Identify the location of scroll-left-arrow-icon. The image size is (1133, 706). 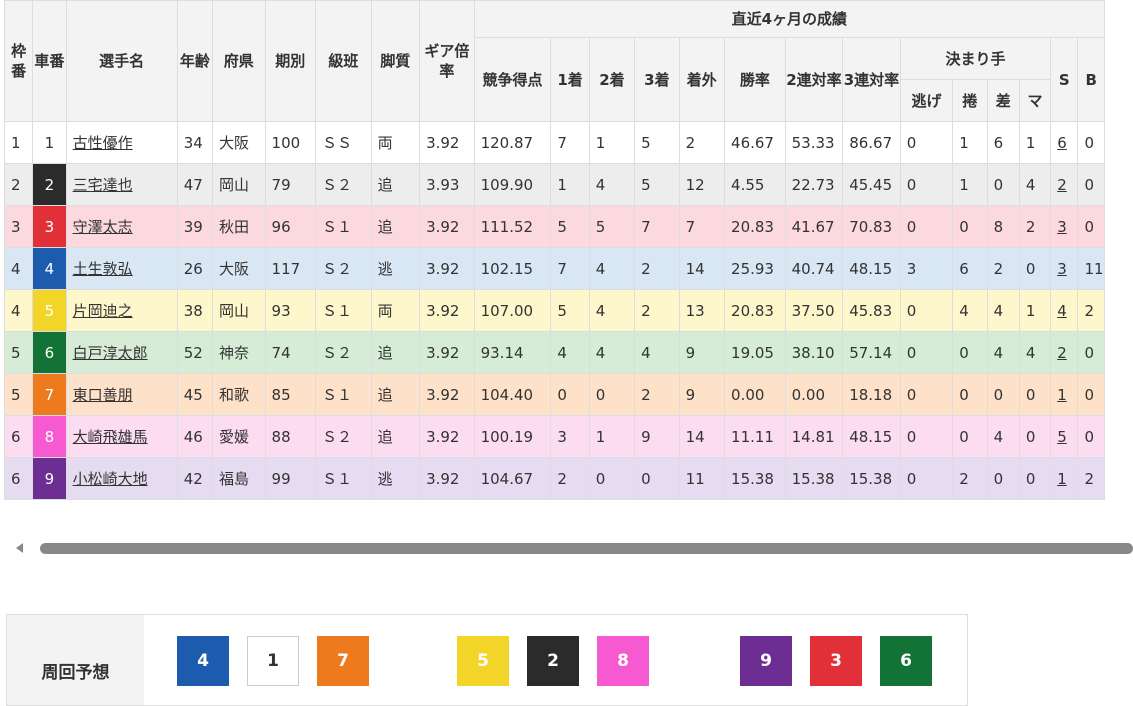
(19, 548).